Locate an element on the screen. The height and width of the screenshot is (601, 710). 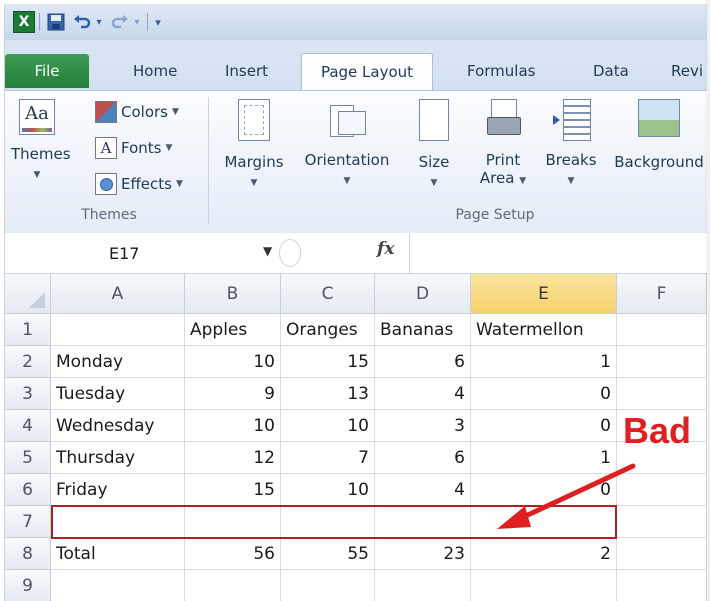
cell-e2: 1 is located at coordinates (544, 362).